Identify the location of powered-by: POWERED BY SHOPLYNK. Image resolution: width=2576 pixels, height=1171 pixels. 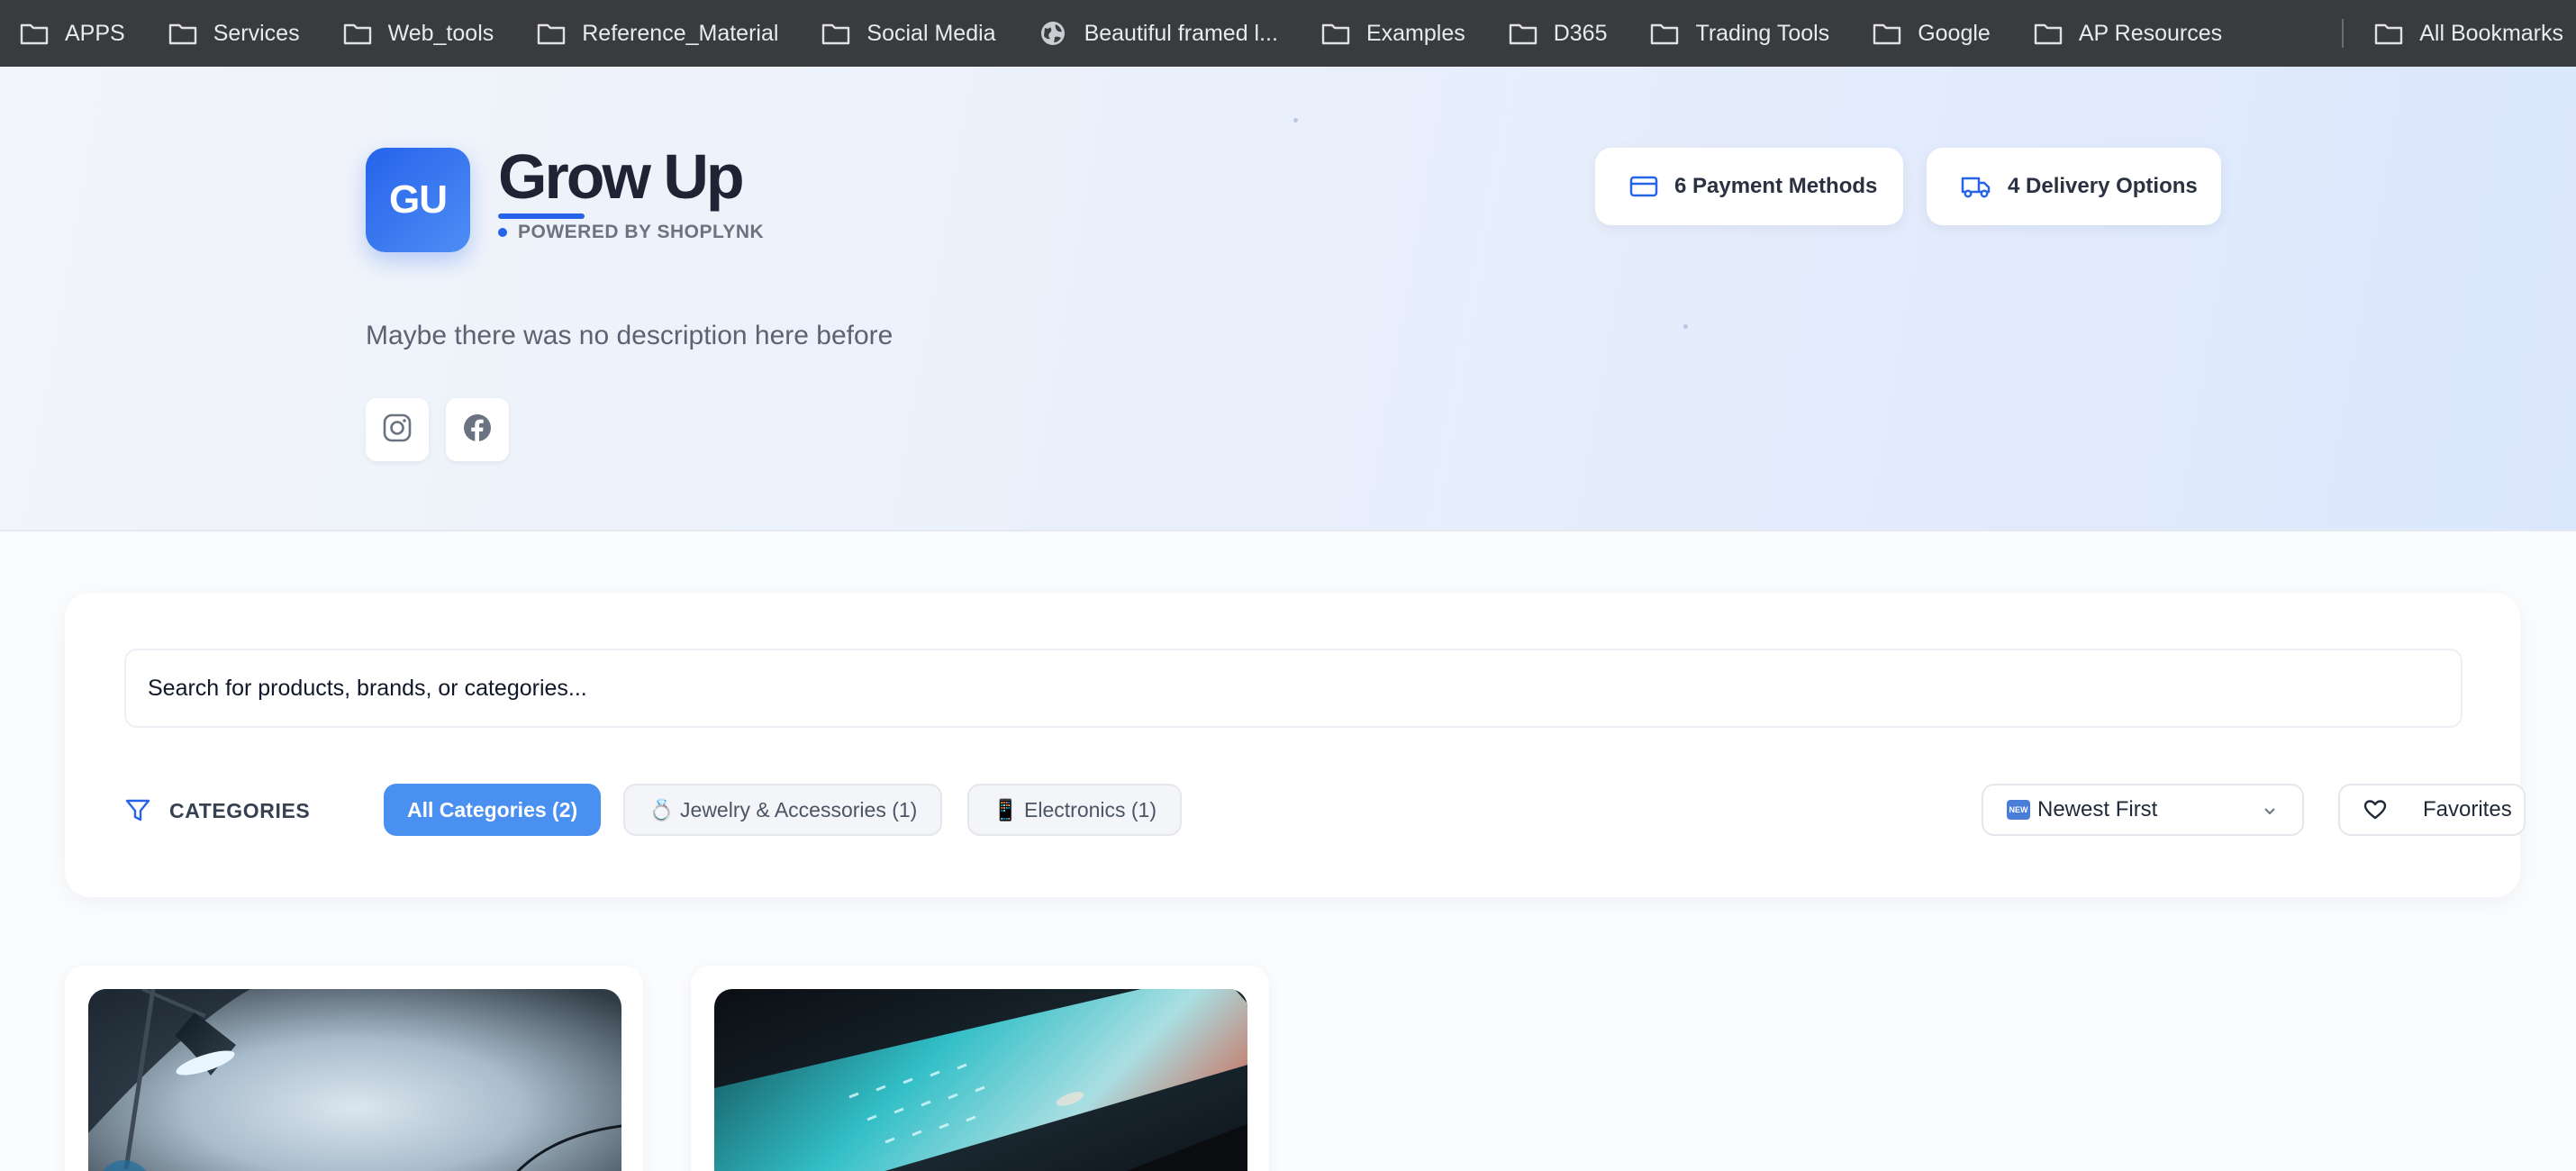
(631, 232).